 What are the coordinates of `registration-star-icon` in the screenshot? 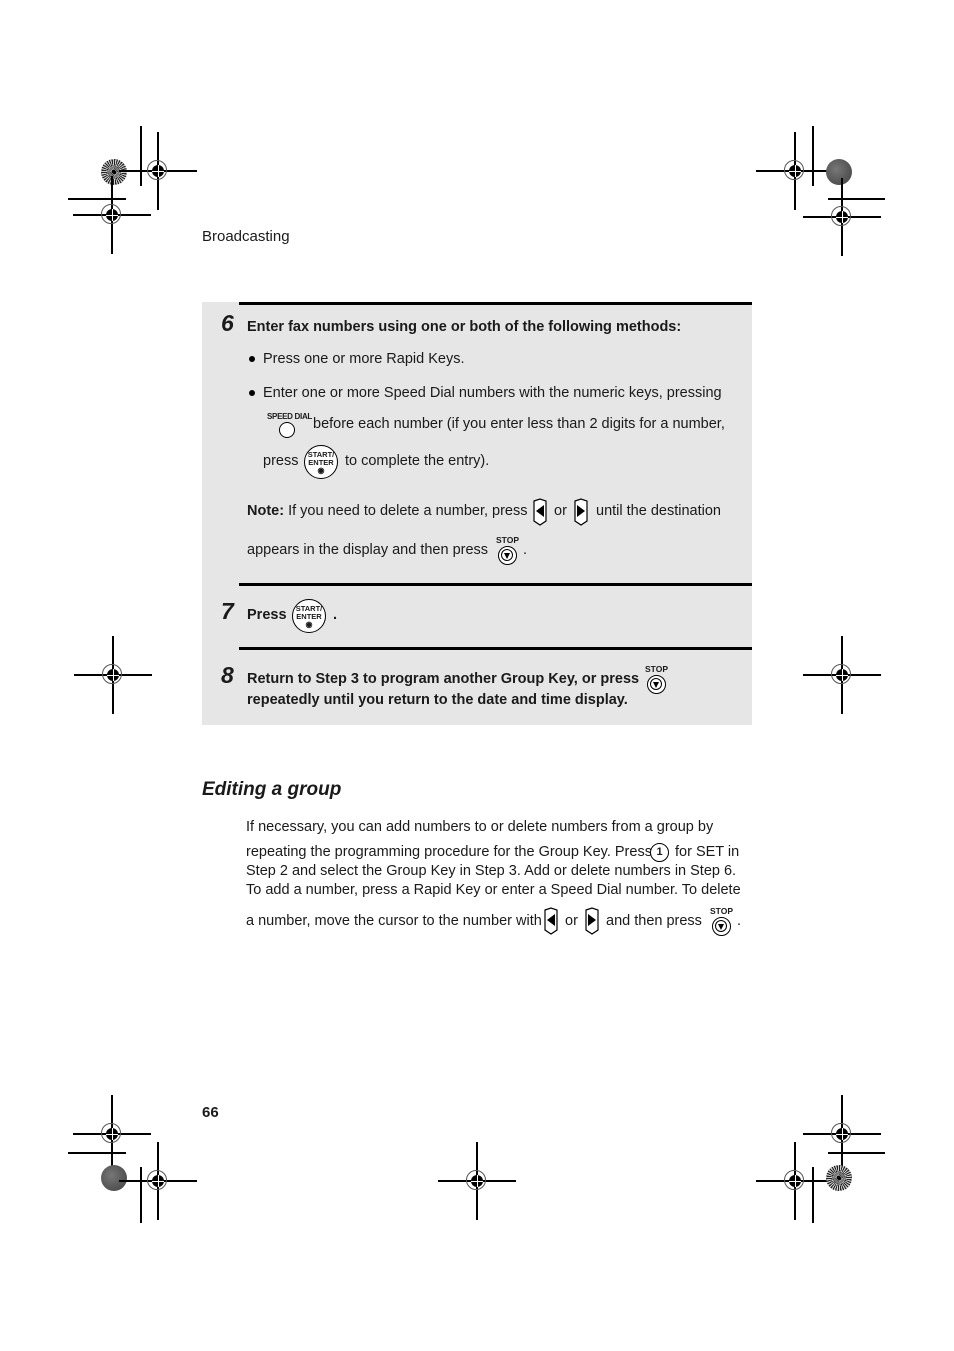 It's located at (839, 1178).